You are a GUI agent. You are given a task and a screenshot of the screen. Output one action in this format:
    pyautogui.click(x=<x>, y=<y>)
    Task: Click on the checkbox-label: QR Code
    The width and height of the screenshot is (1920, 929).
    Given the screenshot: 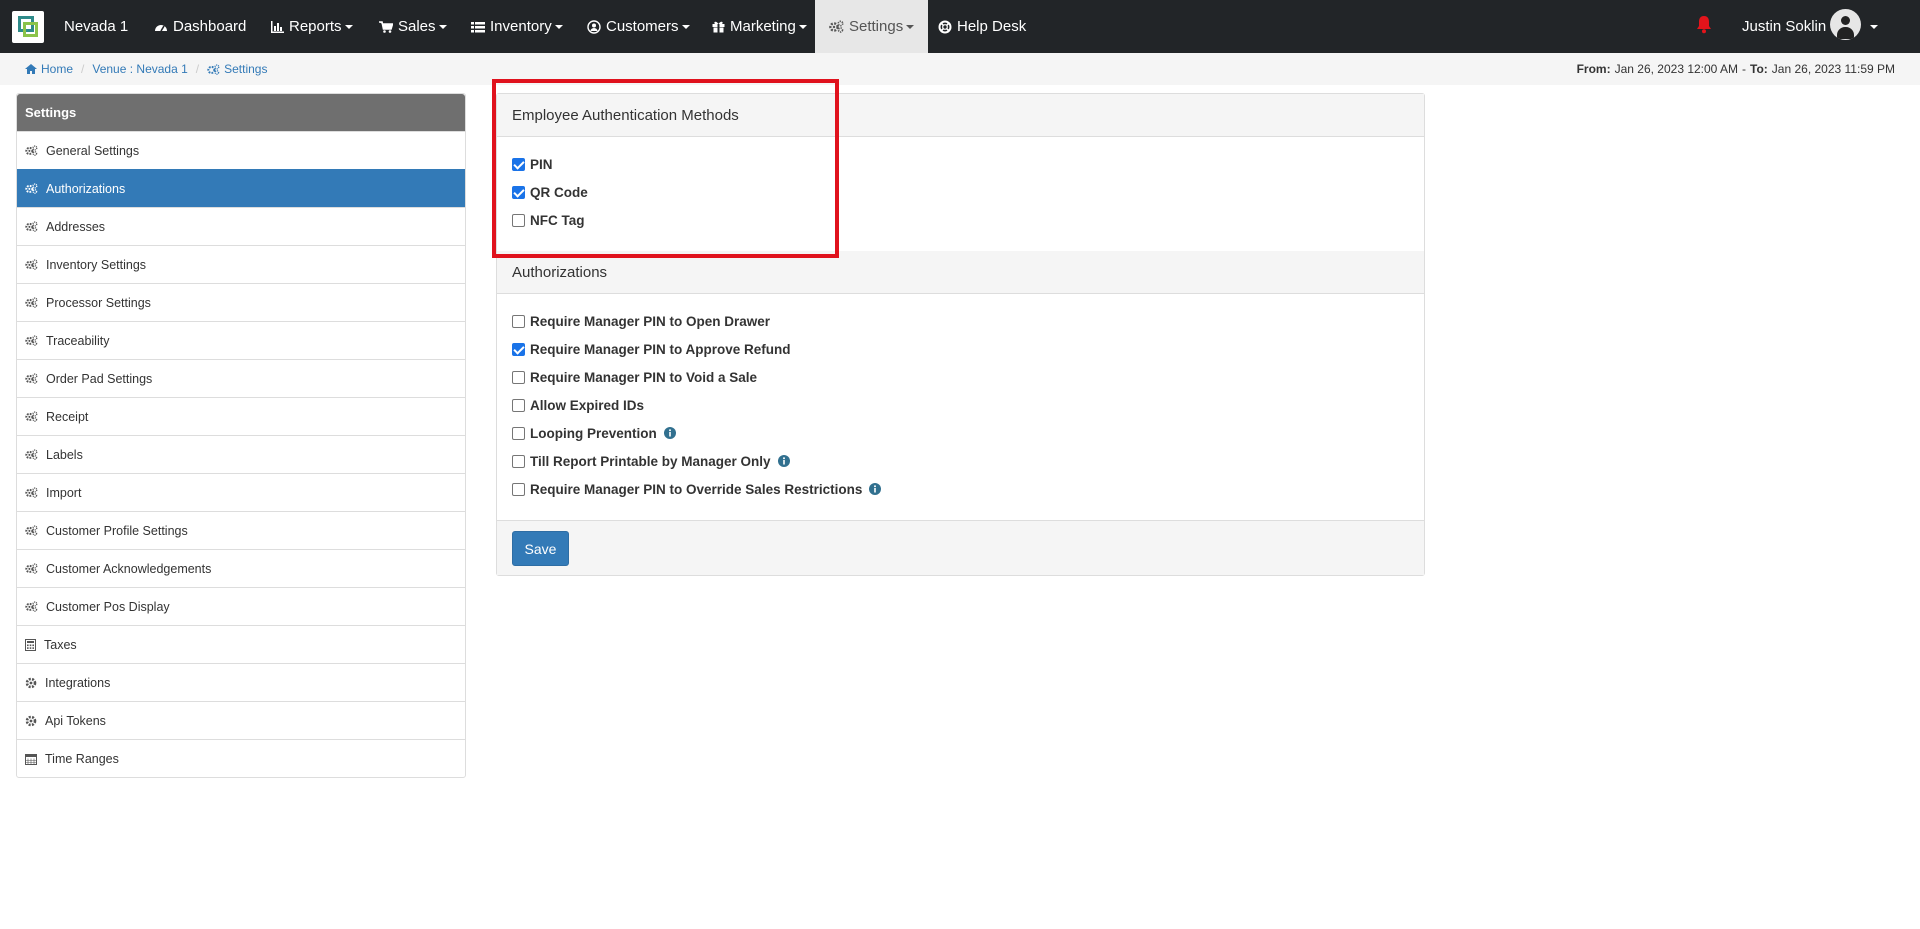 What is the action you would take?
    pyautogui.click(x=559, y=192)
    